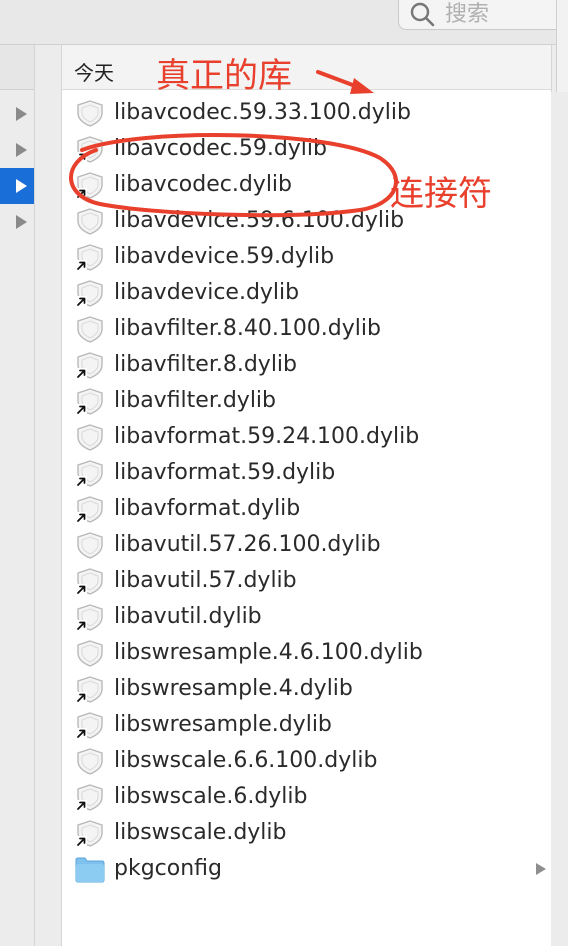 The width and height of the screenshot is (568, 946). I want to click on file-name: pkgconfig, so click(168, 868).